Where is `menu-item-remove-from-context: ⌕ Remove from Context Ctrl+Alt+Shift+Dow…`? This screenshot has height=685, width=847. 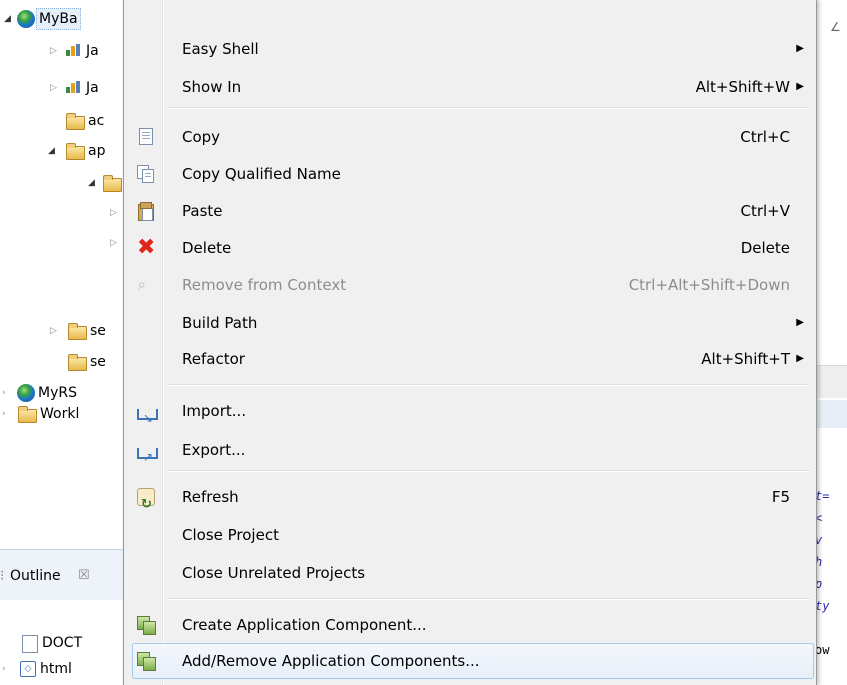
menu-item-remove-from-context: ⌕ Remove from Context Ctrl+Alt+Shift+Dow… is located at coordinates (469, 285).